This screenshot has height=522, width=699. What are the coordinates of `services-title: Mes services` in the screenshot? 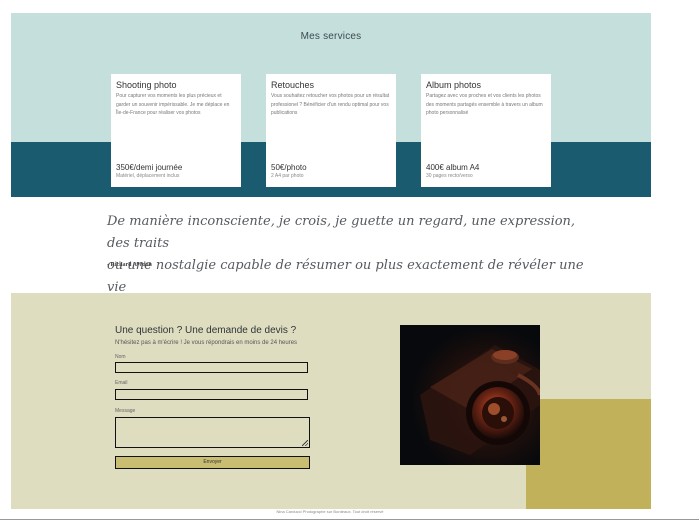 It's located at (331, 36).